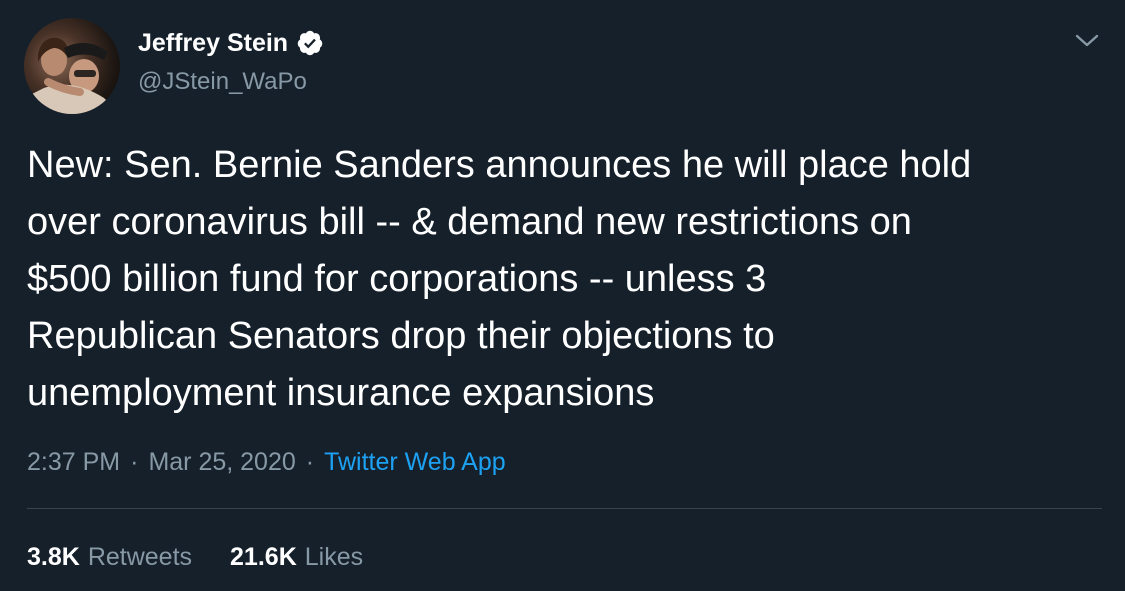 The height and width of the screenshot is (591, 1125). What do you see at coordinates (140, 557) in the screenshot?
I see `retweets-label: Retweets` at bounding box center [140, 557].